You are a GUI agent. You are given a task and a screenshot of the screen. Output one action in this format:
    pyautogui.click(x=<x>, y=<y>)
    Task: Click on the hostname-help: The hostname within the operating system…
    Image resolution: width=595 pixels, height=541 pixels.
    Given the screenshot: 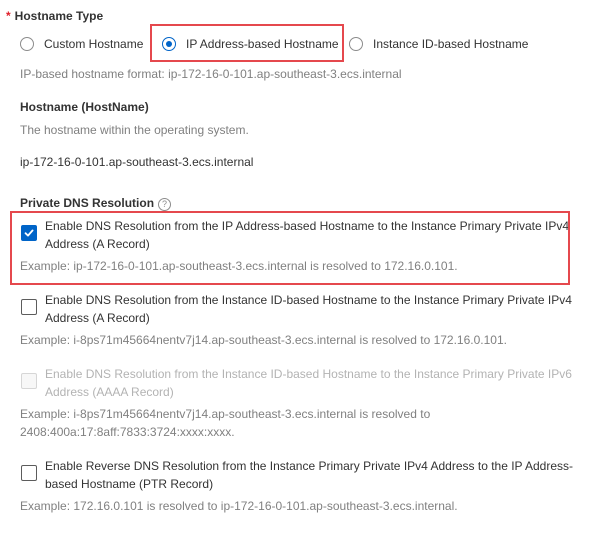 What is the action you would take?
    pyautogui.click(x=134, y=130)
    